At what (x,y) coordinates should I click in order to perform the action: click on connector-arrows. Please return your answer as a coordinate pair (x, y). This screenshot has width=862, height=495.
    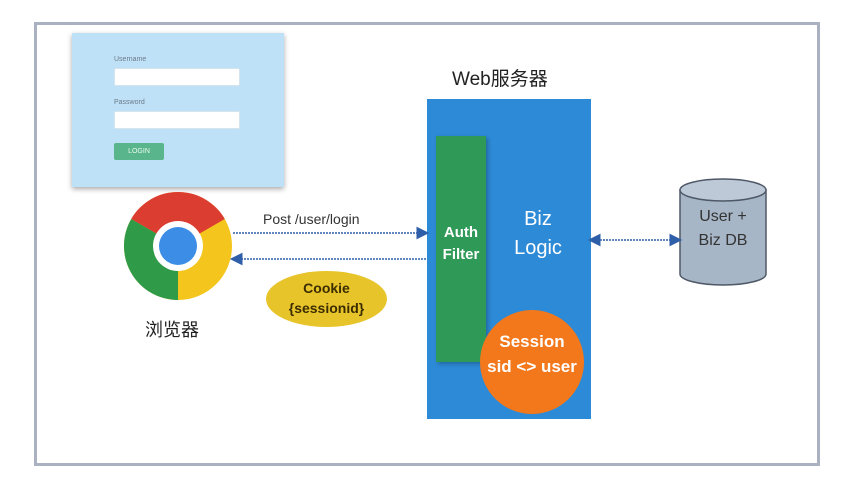
    Looking at the image, I should click on (456, 246).